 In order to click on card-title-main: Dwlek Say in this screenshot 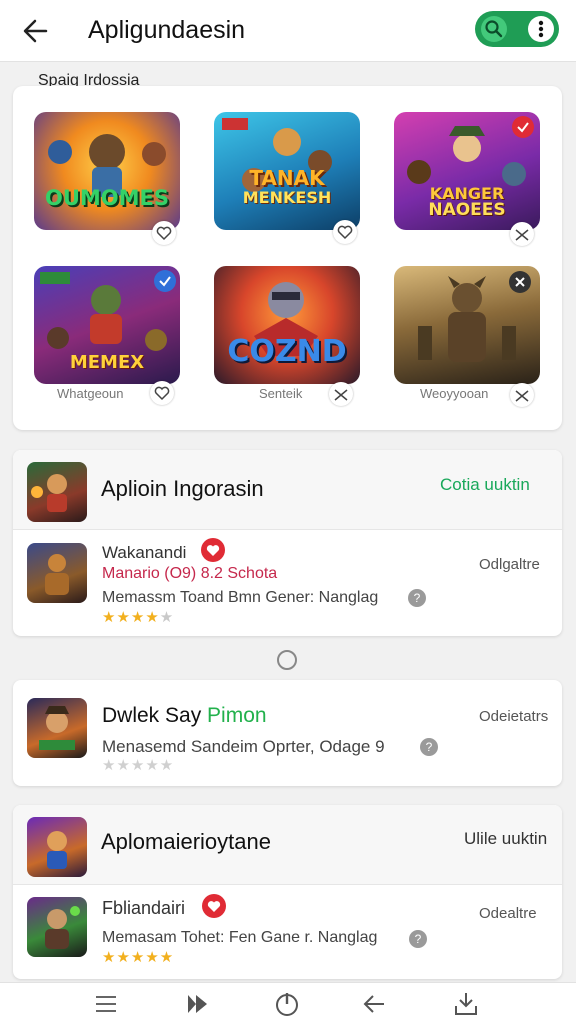, I will do `click(152, 715)`.